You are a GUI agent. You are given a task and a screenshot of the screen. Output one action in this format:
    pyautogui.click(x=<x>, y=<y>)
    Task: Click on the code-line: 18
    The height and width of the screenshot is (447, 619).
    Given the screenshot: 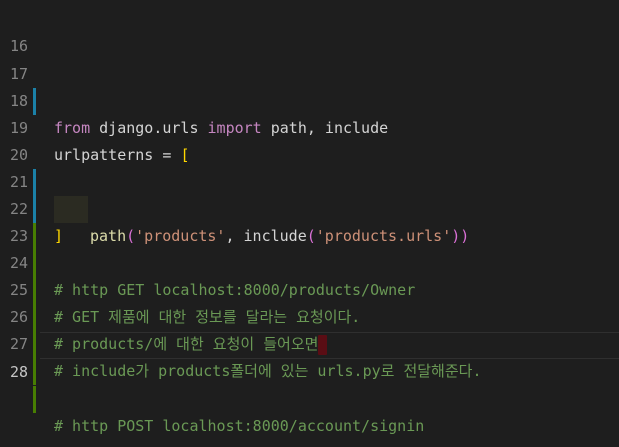 What is the action you would take?
    pyautogui.click(x=309, y=85)
    